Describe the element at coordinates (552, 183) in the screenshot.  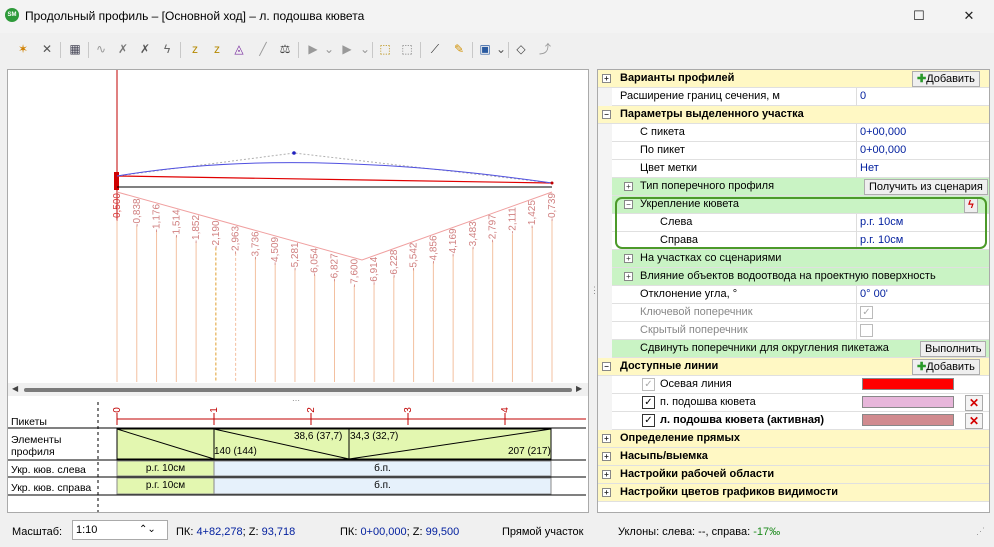
I see `end-point` at that location.